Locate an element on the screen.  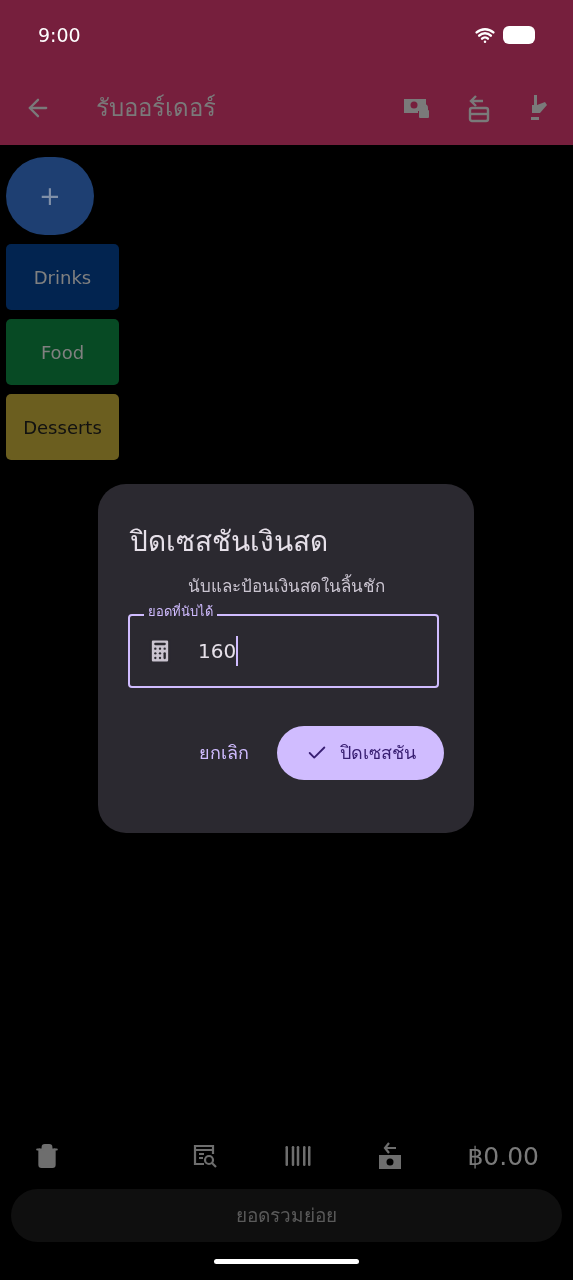
category-tile: Drinks is located at coordinates (62, 277).